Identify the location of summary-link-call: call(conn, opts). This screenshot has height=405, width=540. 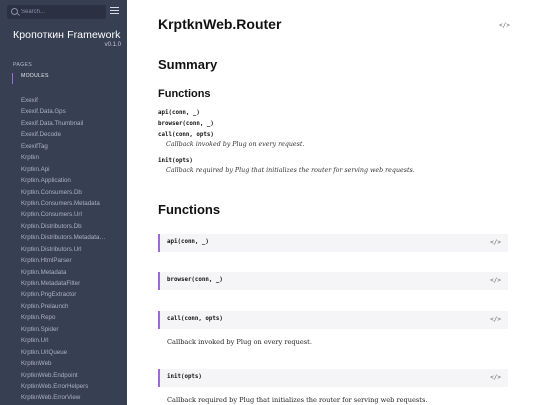
(231, 135).